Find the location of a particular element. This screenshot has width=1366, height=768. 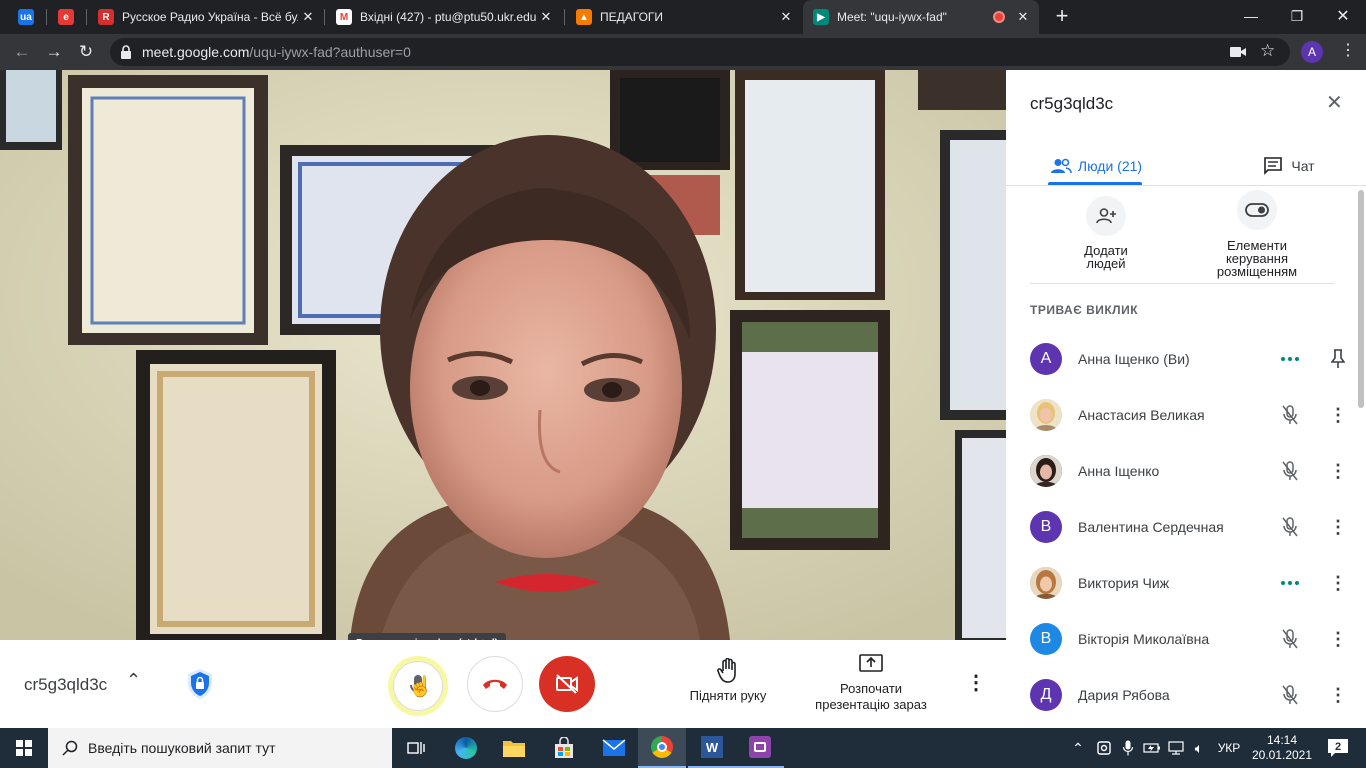

tab-people: Люди (21) is located at coordinates (1096, 166).